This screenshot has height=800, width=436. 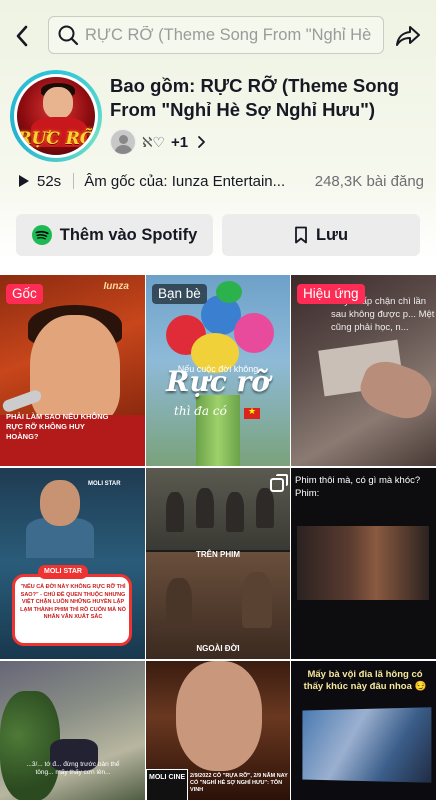 What do you see at coordinates (41, 235) in the screenshot?
I see `spotify-icon` at bounding box center [41, 235].